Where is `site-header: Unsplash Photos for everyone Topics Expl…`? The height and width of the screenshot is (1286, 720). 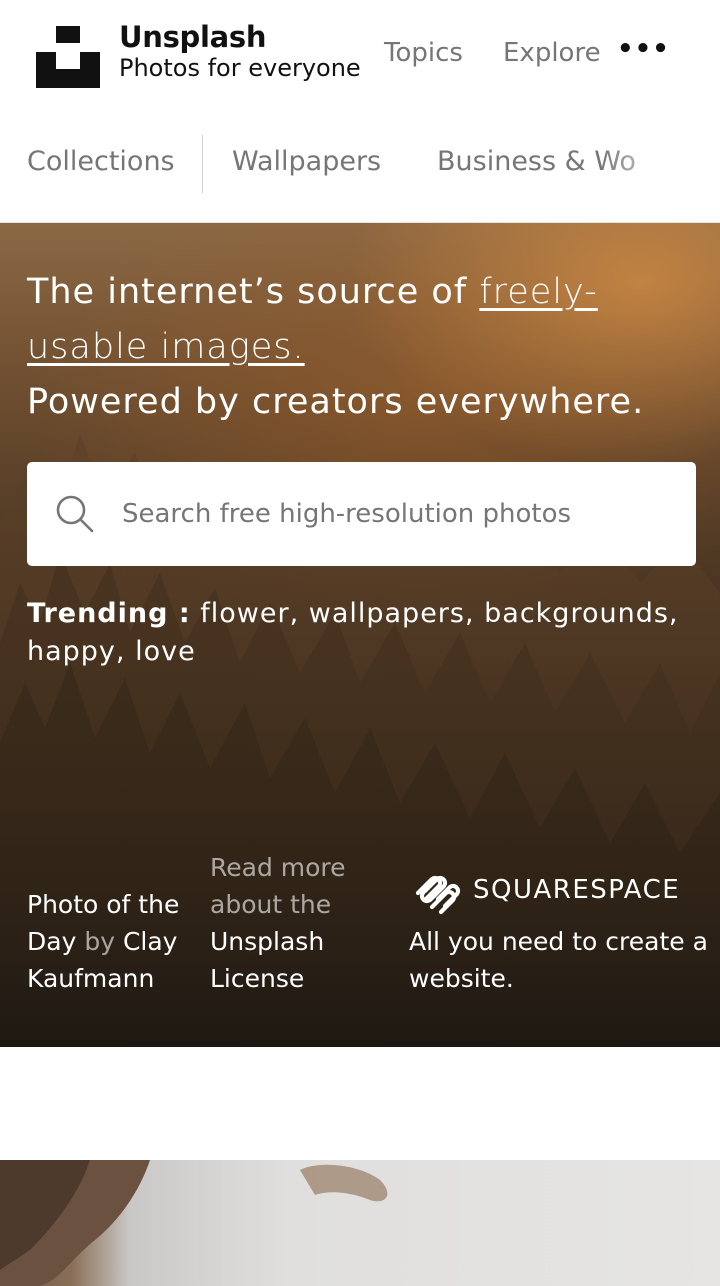 site-header: Unsplash Photos for everyone Topics Expl… is located at coordinates (360, 55).